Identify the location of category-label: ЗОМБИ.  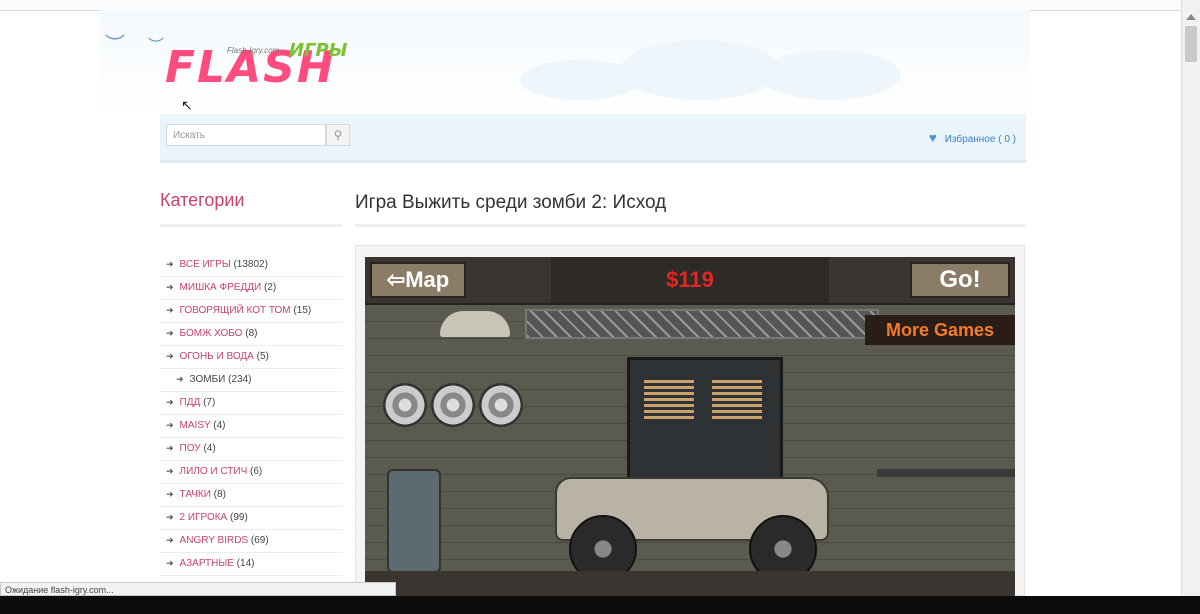
(207, 379).